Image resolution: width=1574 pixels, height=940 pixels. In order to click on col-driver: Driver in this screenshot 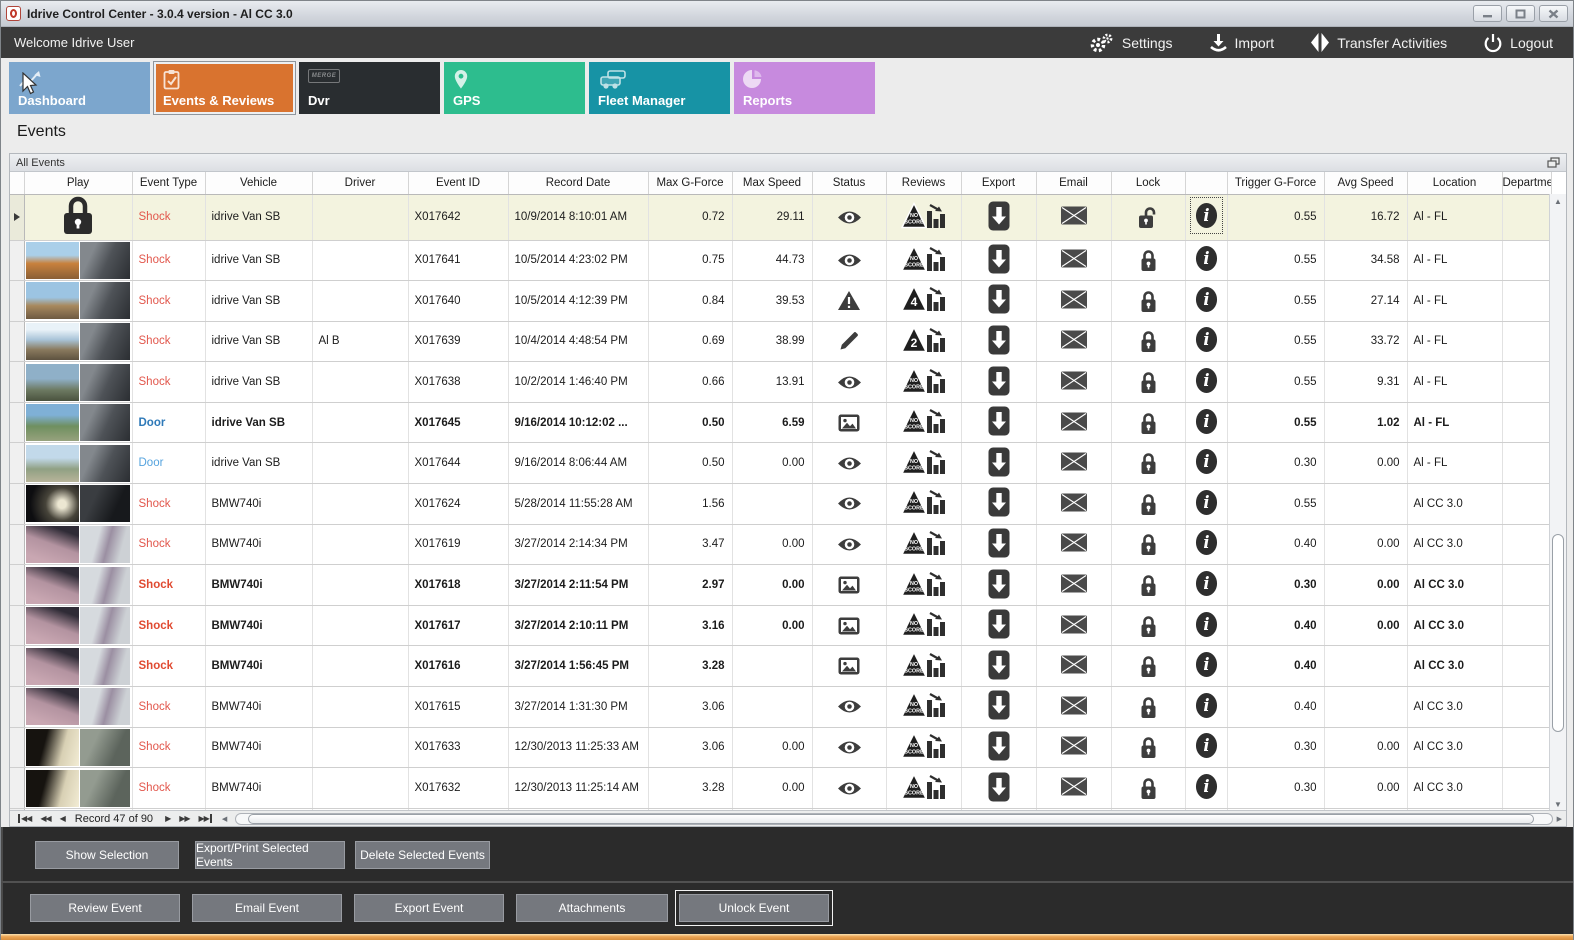, I will do `click(360, 183)`.